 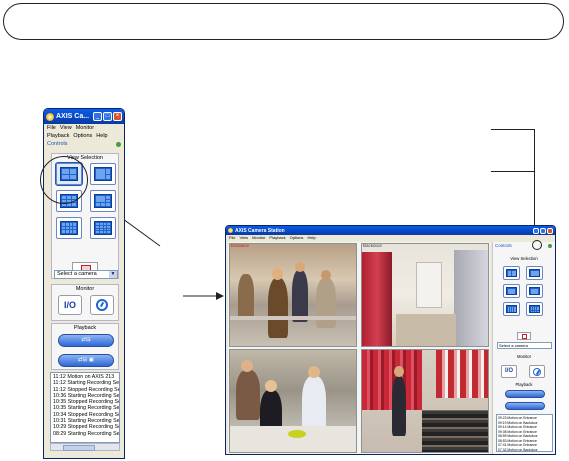 I want to click on playback-export-button, so click(x=525, y=406).